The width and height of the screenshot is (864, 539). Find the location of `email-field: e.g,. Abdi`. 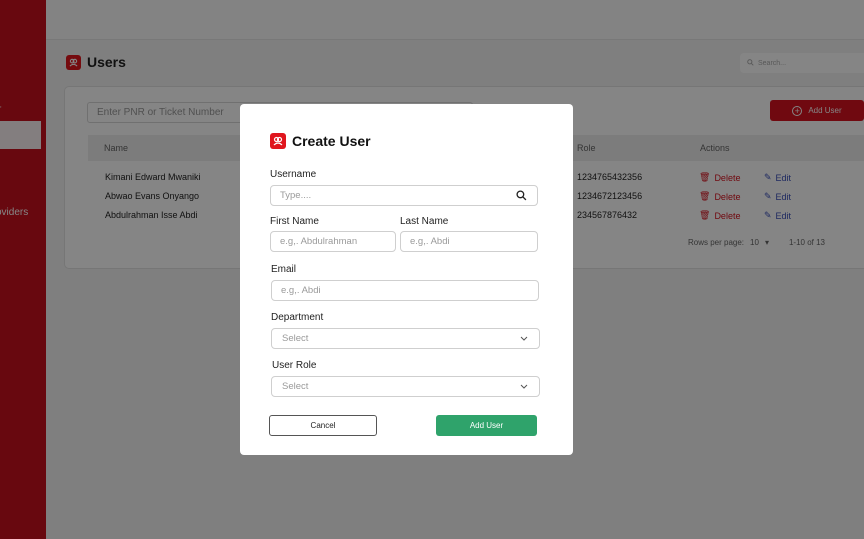

email-field: e.g,. Abdi is located at coordinates (405, 290).